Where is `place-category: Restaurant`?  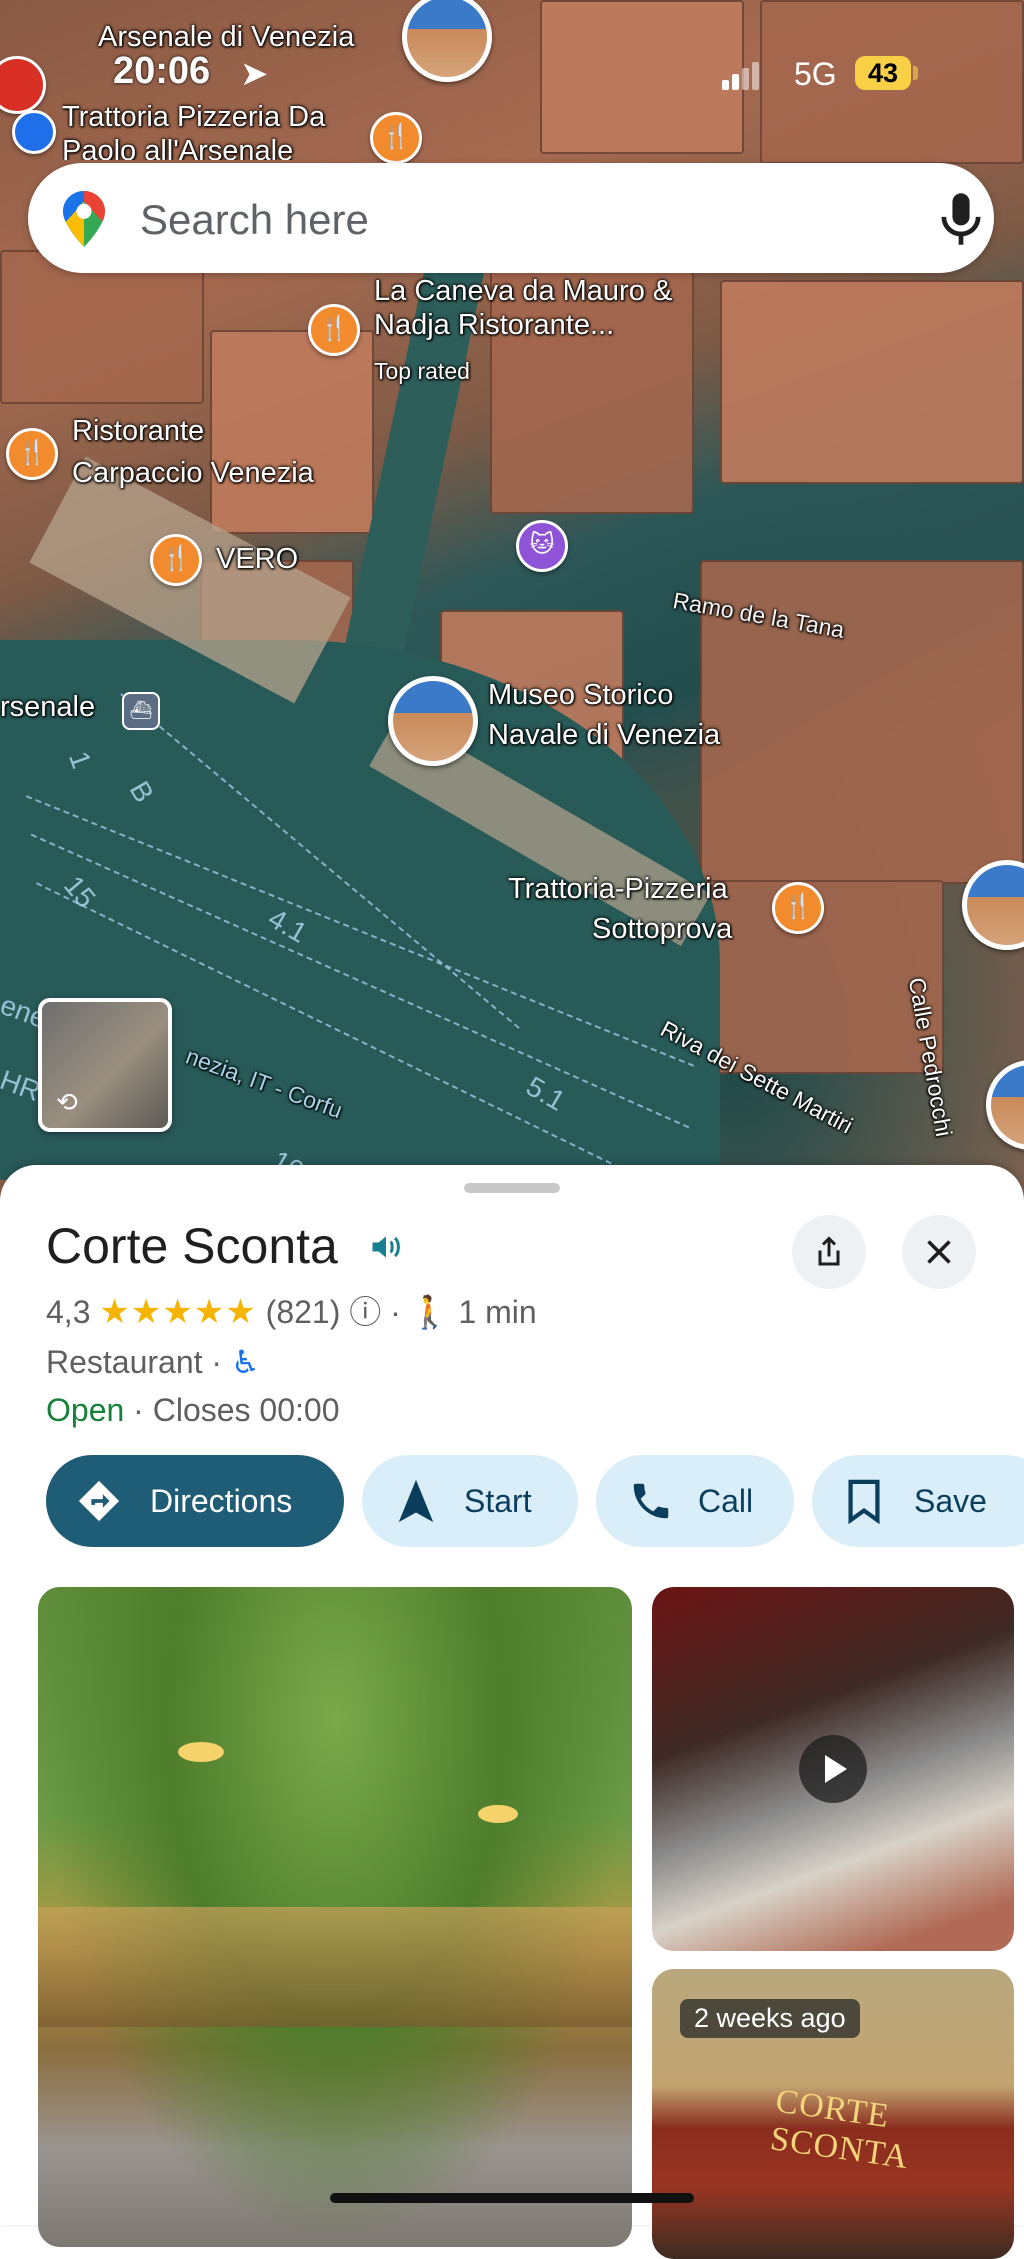 place-category: Restaurant is located at coordinates (124, 1362).